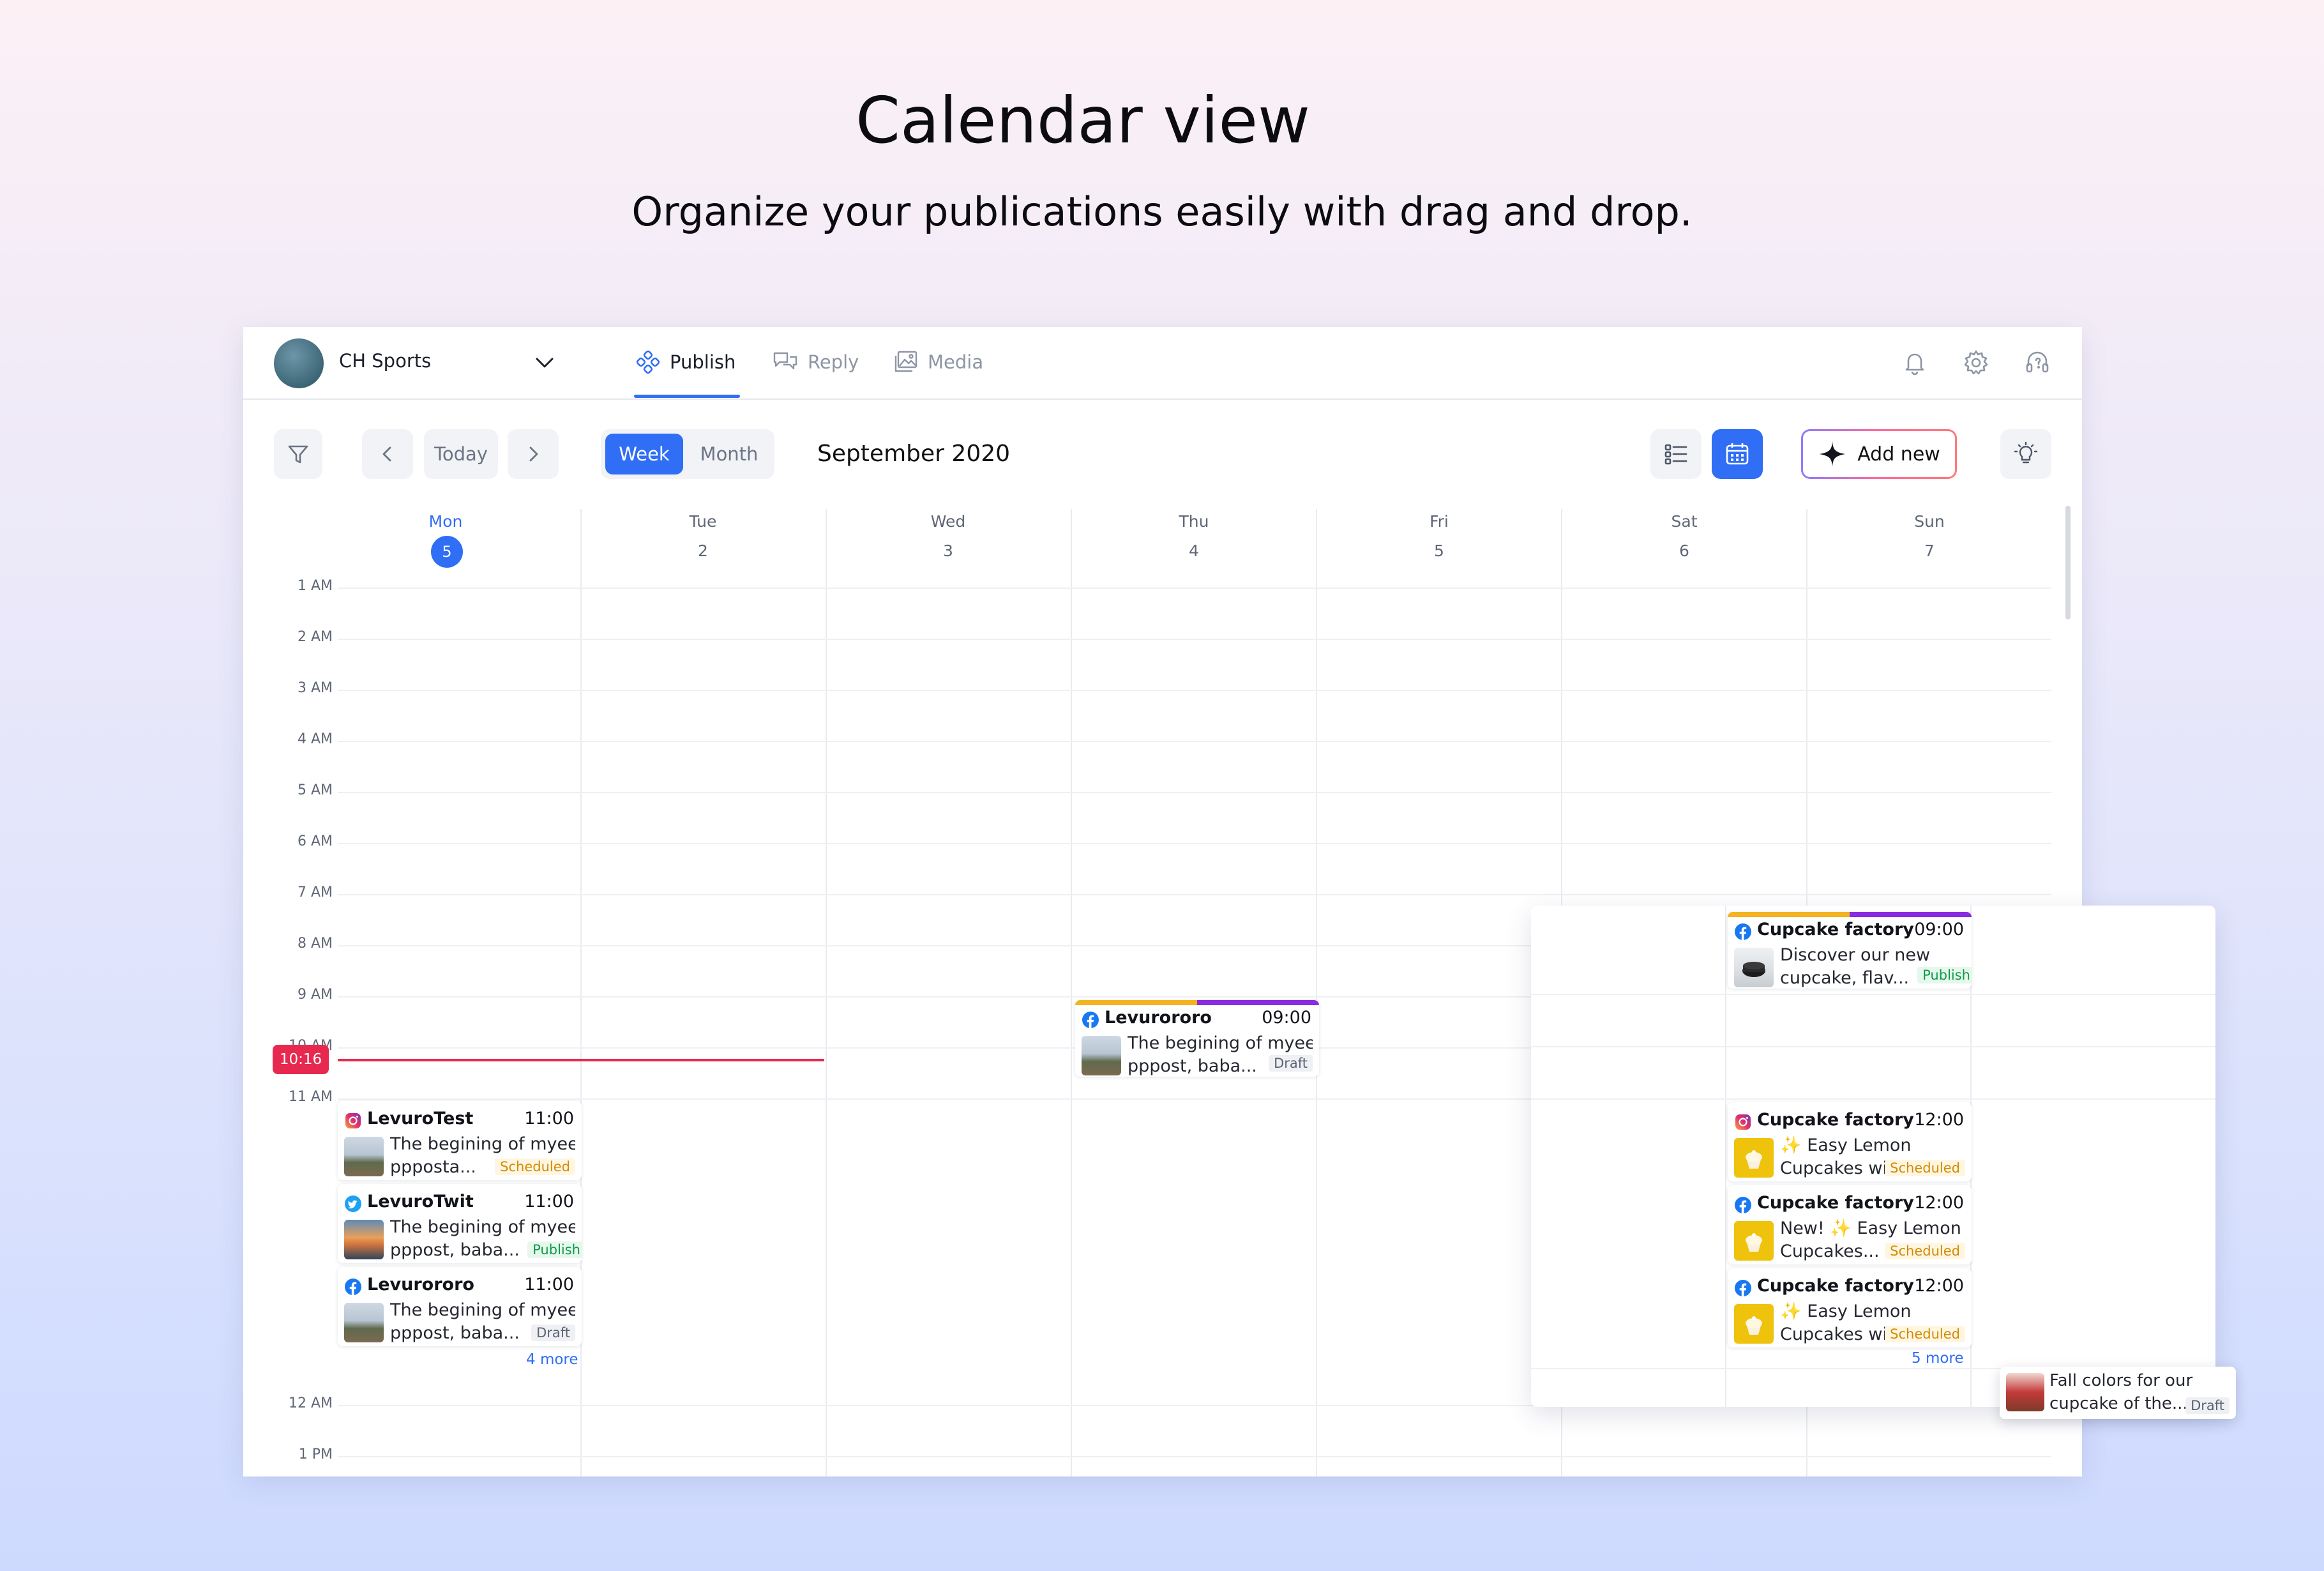 Image resolution: width=2324 pixels, height=1571 pixels. Describe the element at coordinates (298, 454) in the screenshot. I see `filter-button` at that location.